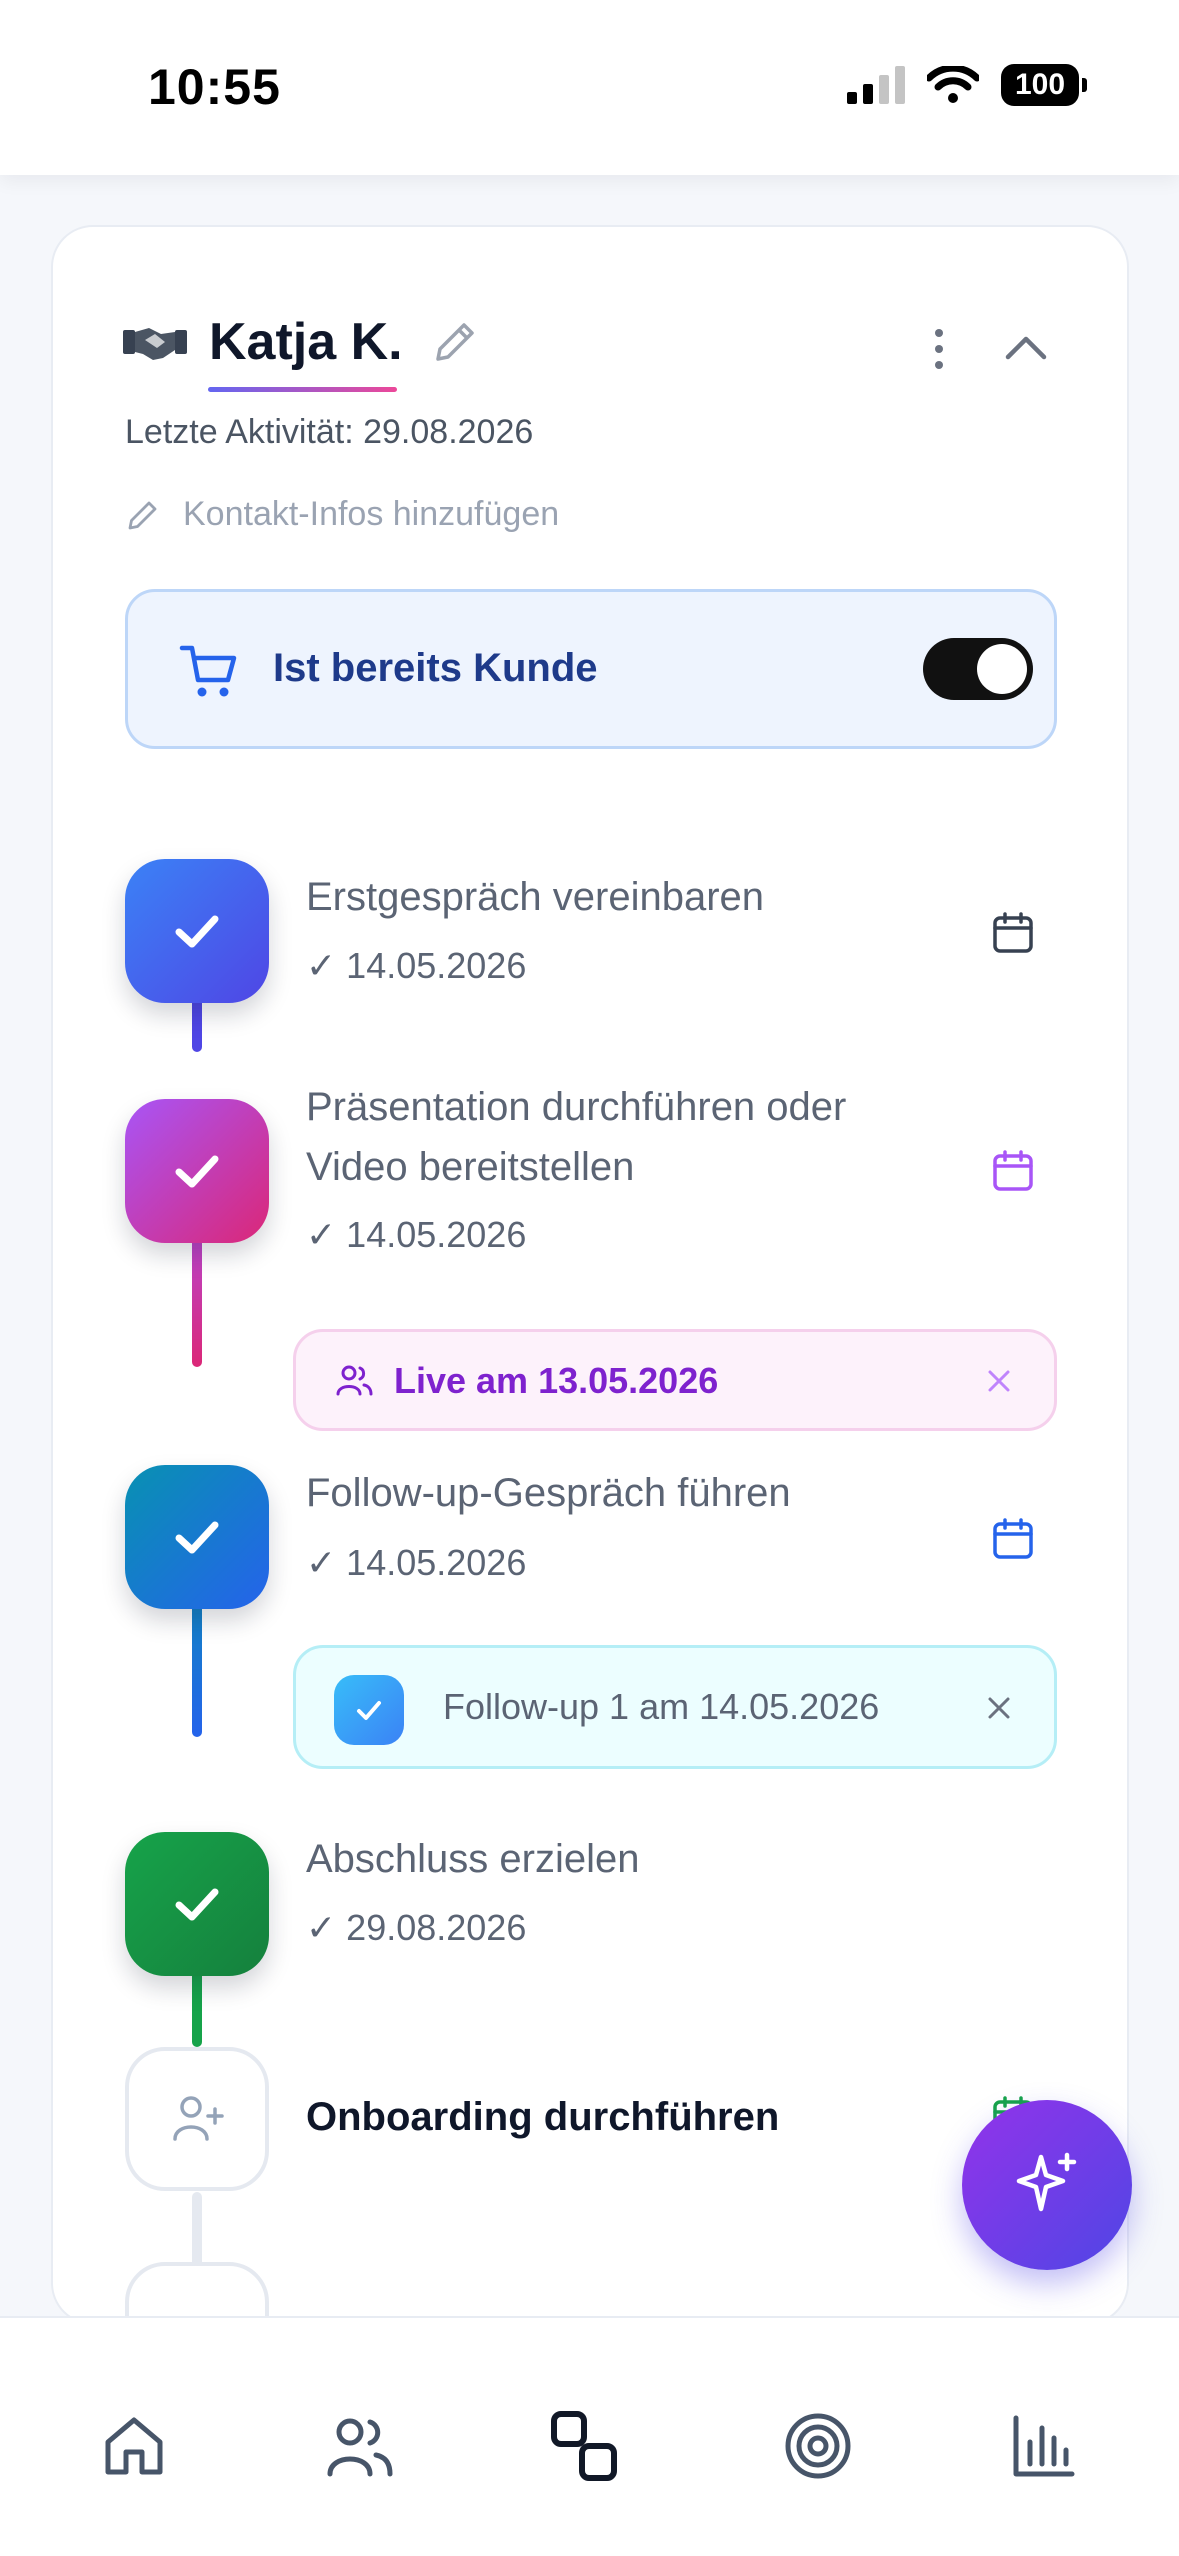 The height and width of the screenshot is (2556, 1179). Describe the element at coordinates (576, 1107) in the screenshot. I see `step-2-title-line1: Präsentation durchführen oder` at that location.